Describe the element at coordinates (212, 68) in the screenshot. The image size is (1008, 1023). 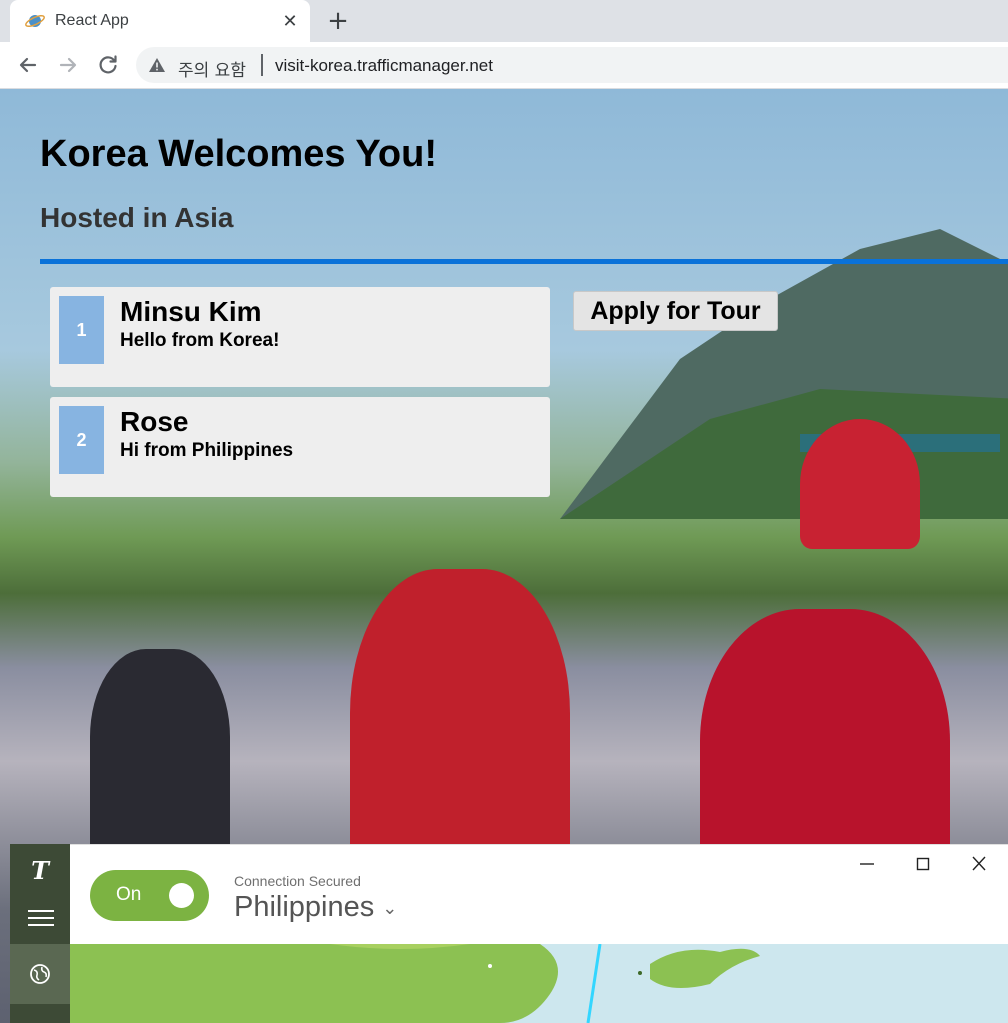
I see `security-warning-text: 주의 요함` at that location.